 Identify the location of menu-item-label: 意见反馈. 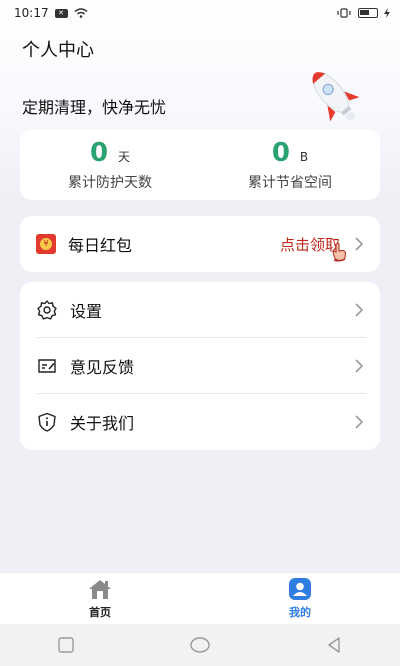
(102, 367).